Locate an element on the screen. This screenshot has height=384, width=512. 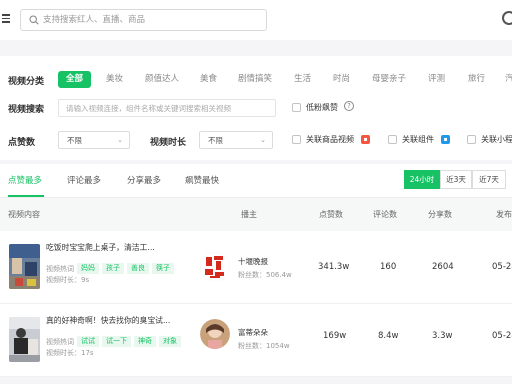
likes-select: 不限 ⌄ is located at coordinates (94, 140).